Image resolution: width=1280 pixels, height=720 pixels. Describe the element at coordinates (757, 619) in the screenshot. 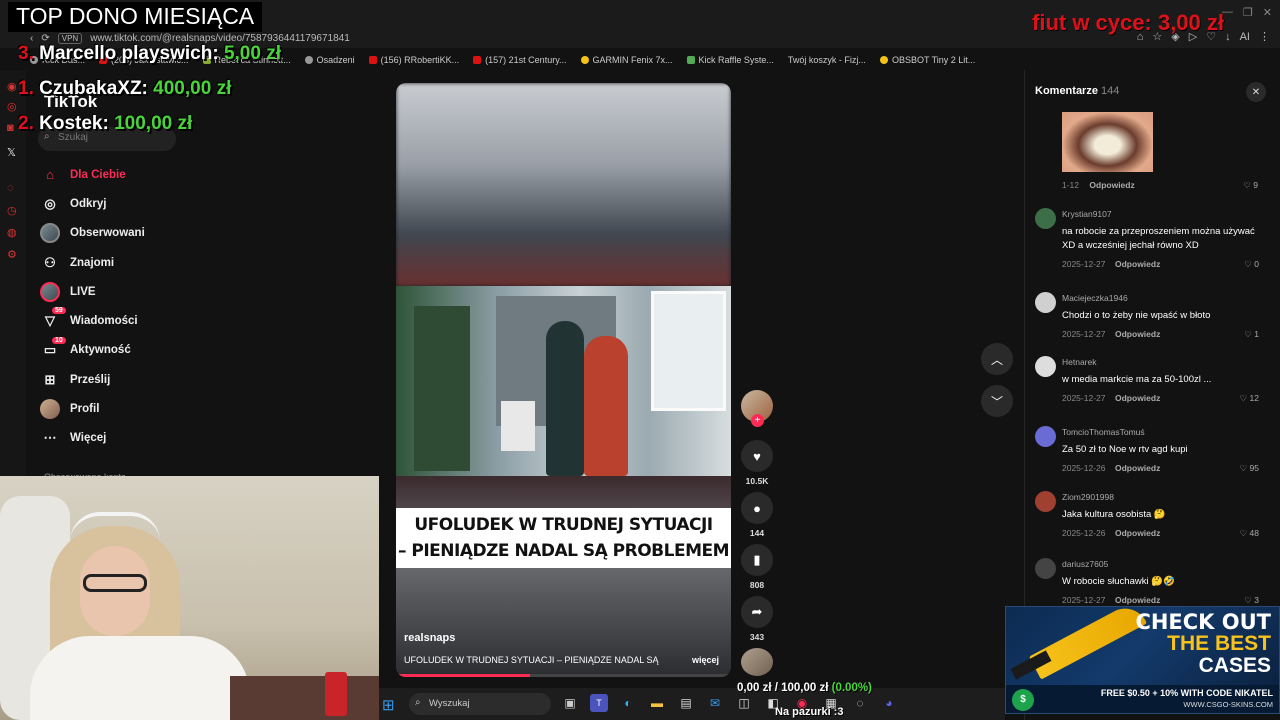

I see `share-button: ➦ 343` at that location.